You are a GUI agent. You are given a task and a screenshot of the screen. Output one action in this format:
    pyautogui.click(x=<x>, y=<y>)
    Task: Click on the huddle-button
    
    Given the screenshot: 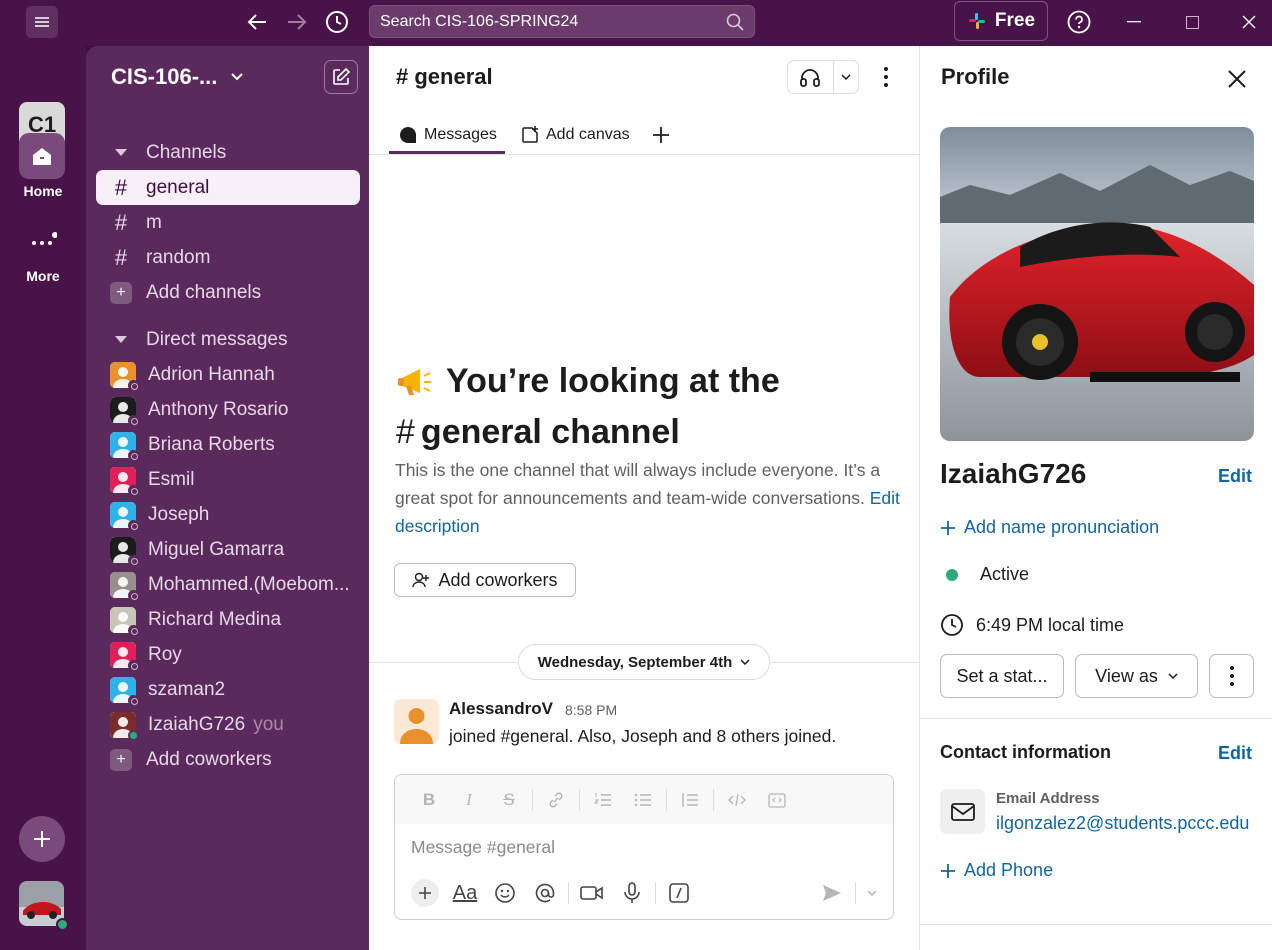 What is the action you would take?
    pyautogui.click(x=823, y=77)
    